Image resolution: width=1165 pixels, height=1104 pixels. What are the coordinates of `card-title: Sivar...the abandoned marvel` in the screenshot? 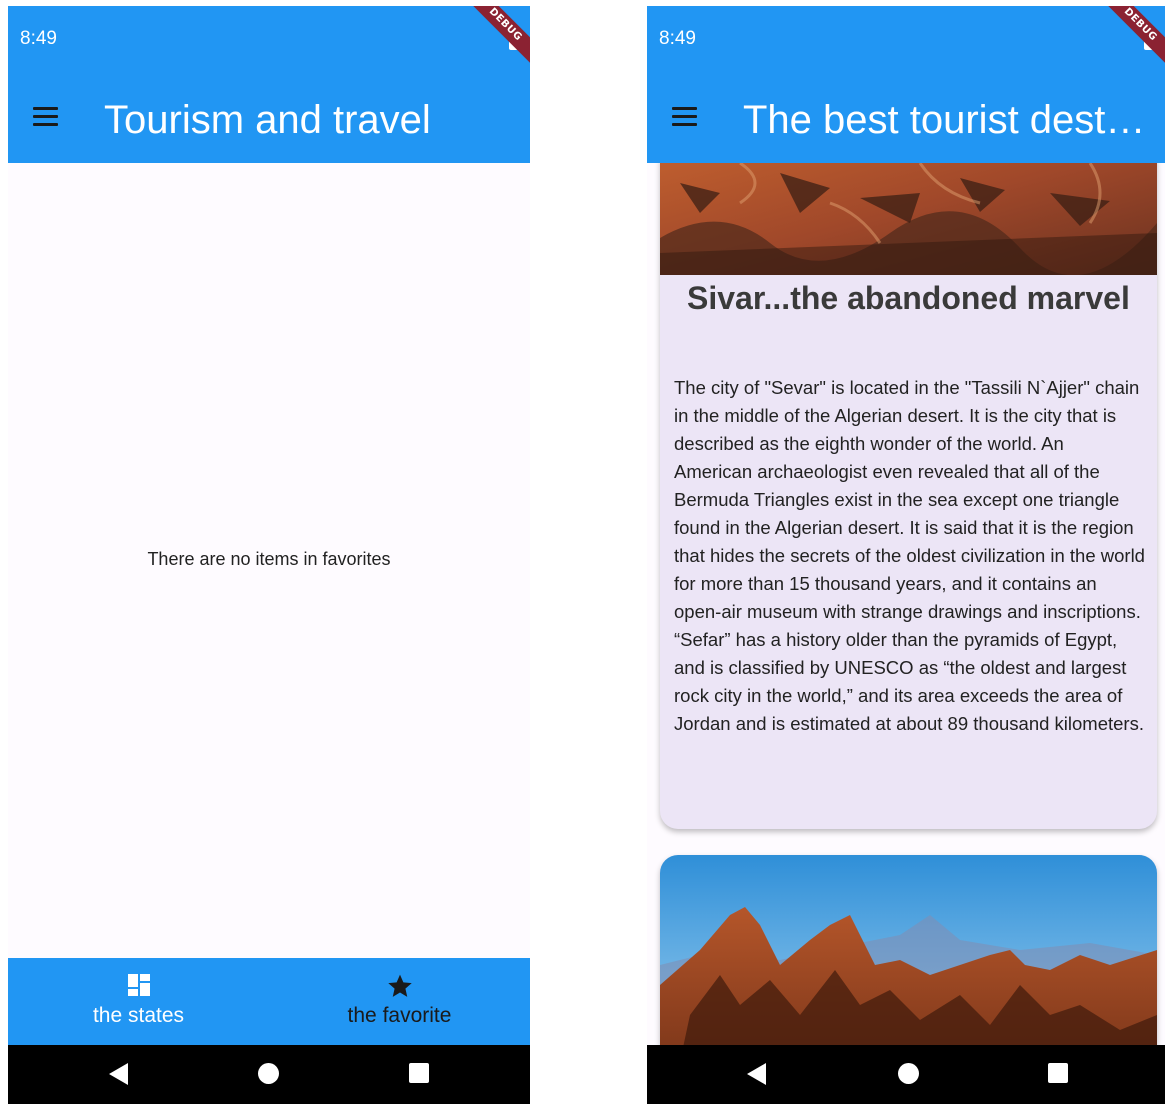 It's located at (908, 298).